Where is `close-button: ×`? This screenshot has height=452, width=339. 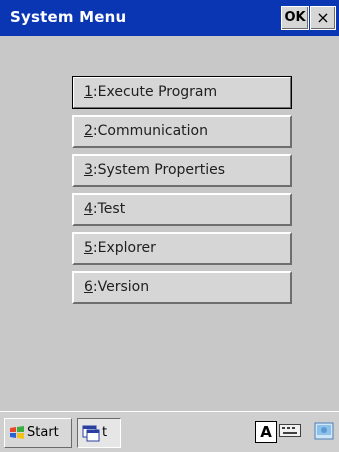 close-button: × is located at coordinates (323, 18).